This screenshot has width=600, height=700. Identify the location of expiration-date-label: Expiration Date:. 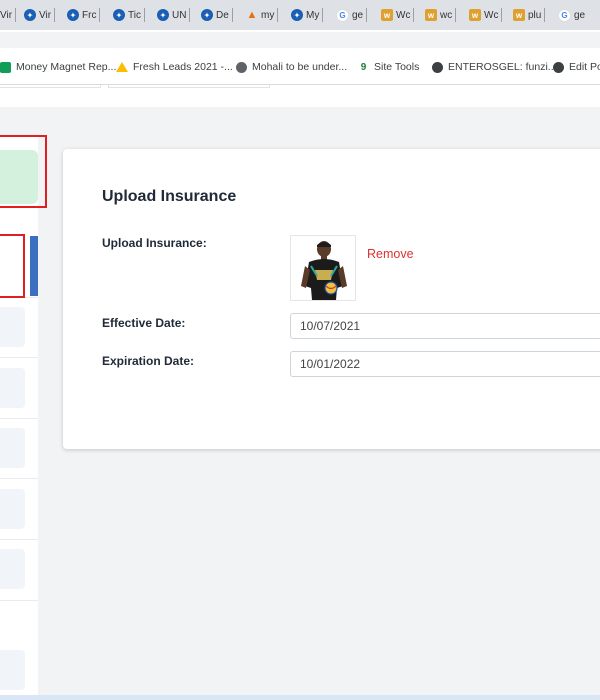
(148, 361).